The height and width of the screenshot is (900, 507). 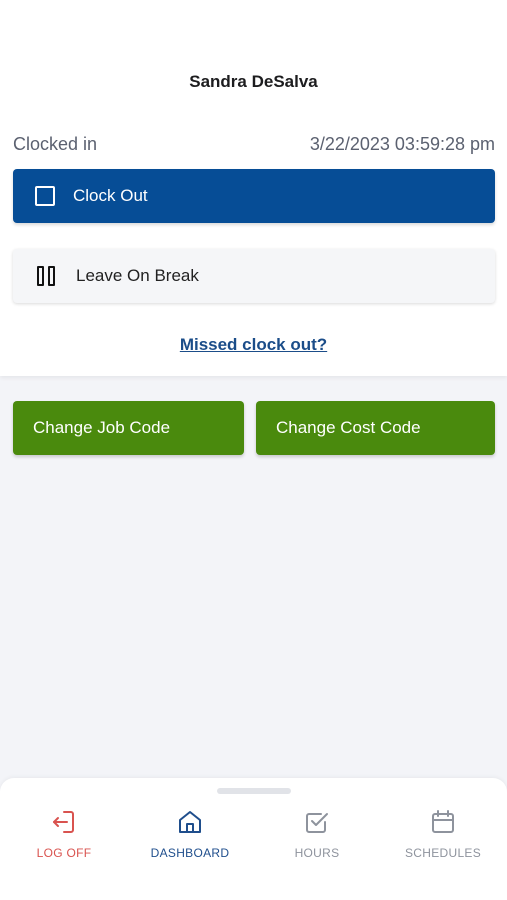 I want to click on stop-square-icon, so click(x=45, y=196).